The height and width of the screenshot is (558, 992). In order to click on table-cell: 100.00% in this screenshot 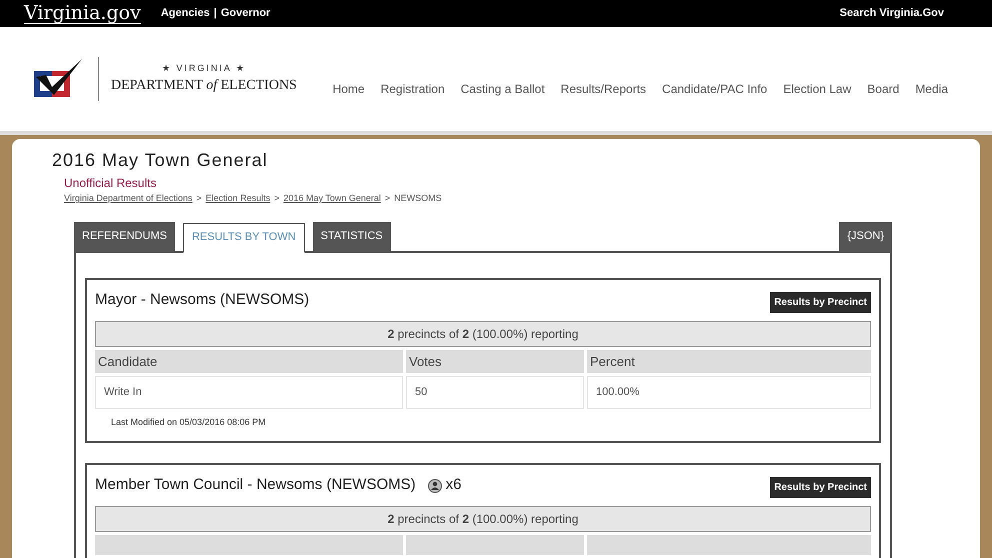, I will do `click(729, 392)`.